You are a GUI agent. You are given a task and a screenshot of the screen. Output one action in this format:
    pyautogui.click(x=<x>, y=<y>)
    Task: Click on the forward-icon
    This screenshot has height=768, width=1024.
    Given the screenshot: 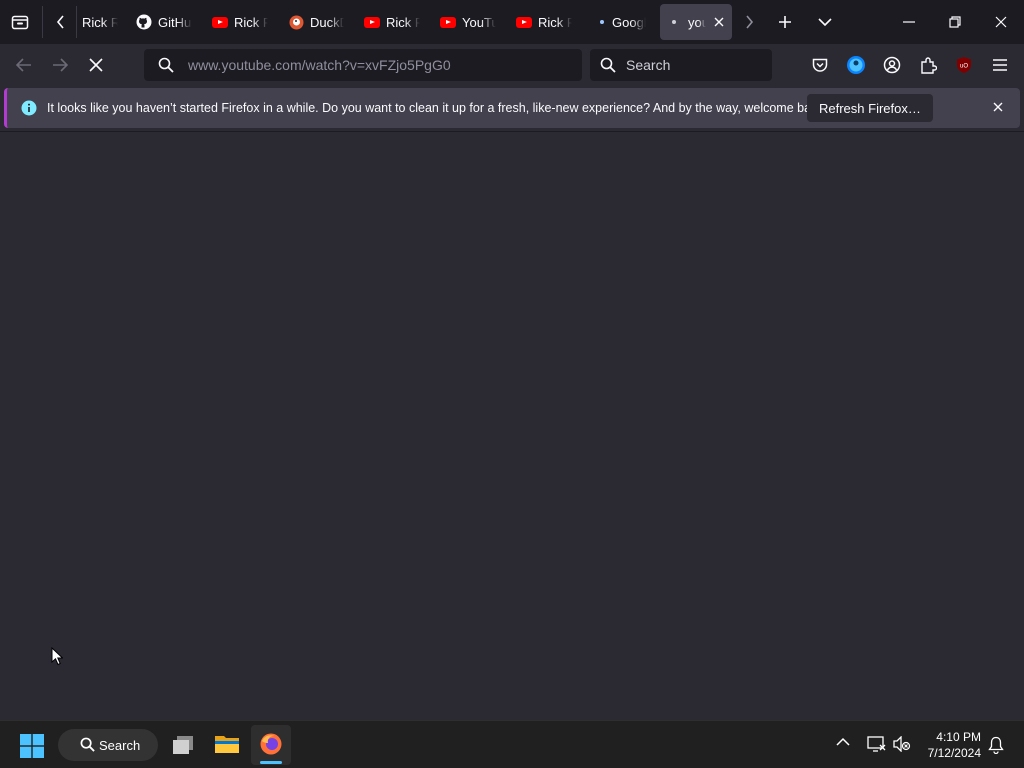 What is the action you would take?
    pyautogui.click(x=60, y=65)
    